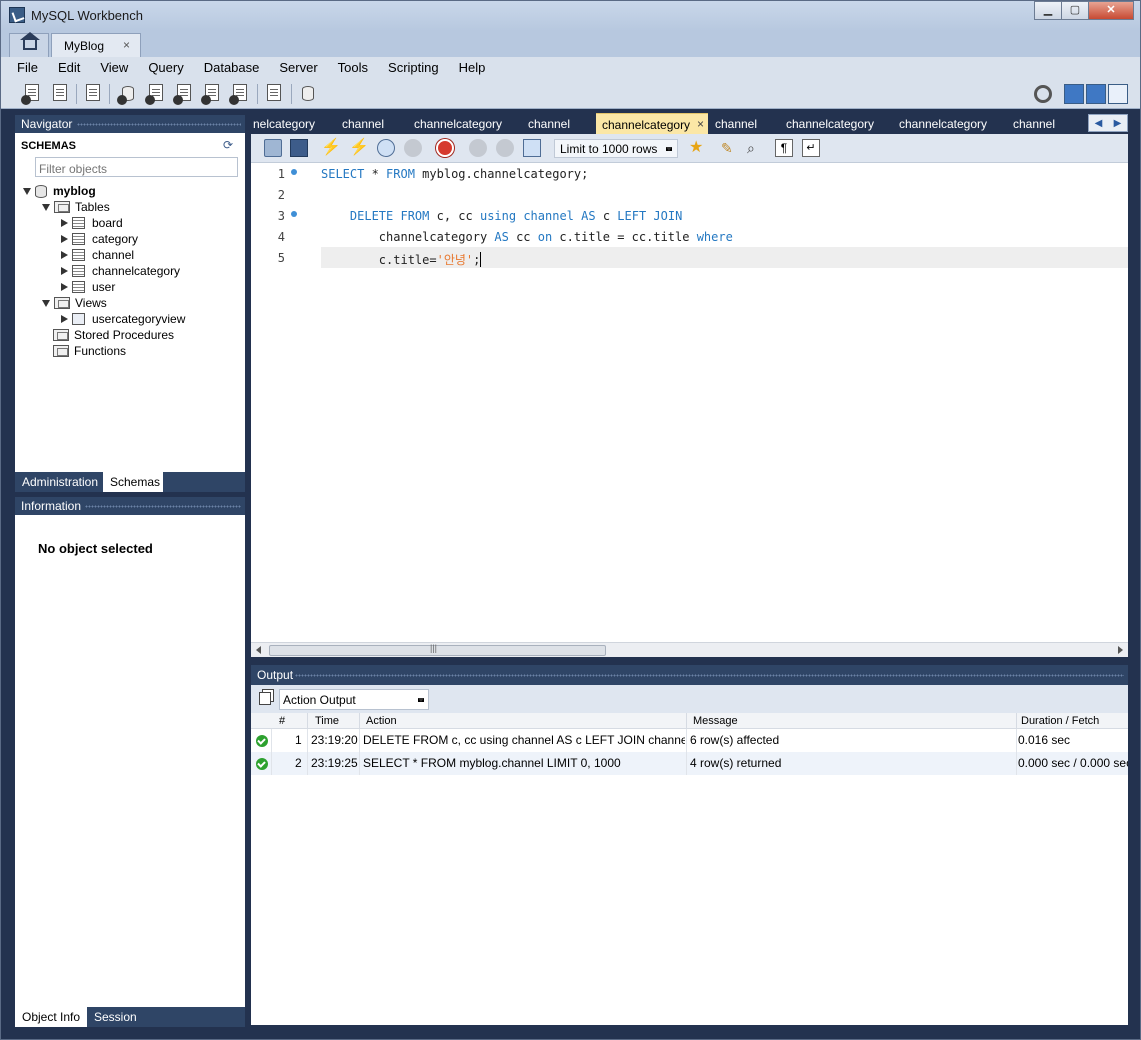  What do you see at coordinates (1096, 94) in the screenshot?
I see `toggle-output-icon` at bounding box center [1096, 94].